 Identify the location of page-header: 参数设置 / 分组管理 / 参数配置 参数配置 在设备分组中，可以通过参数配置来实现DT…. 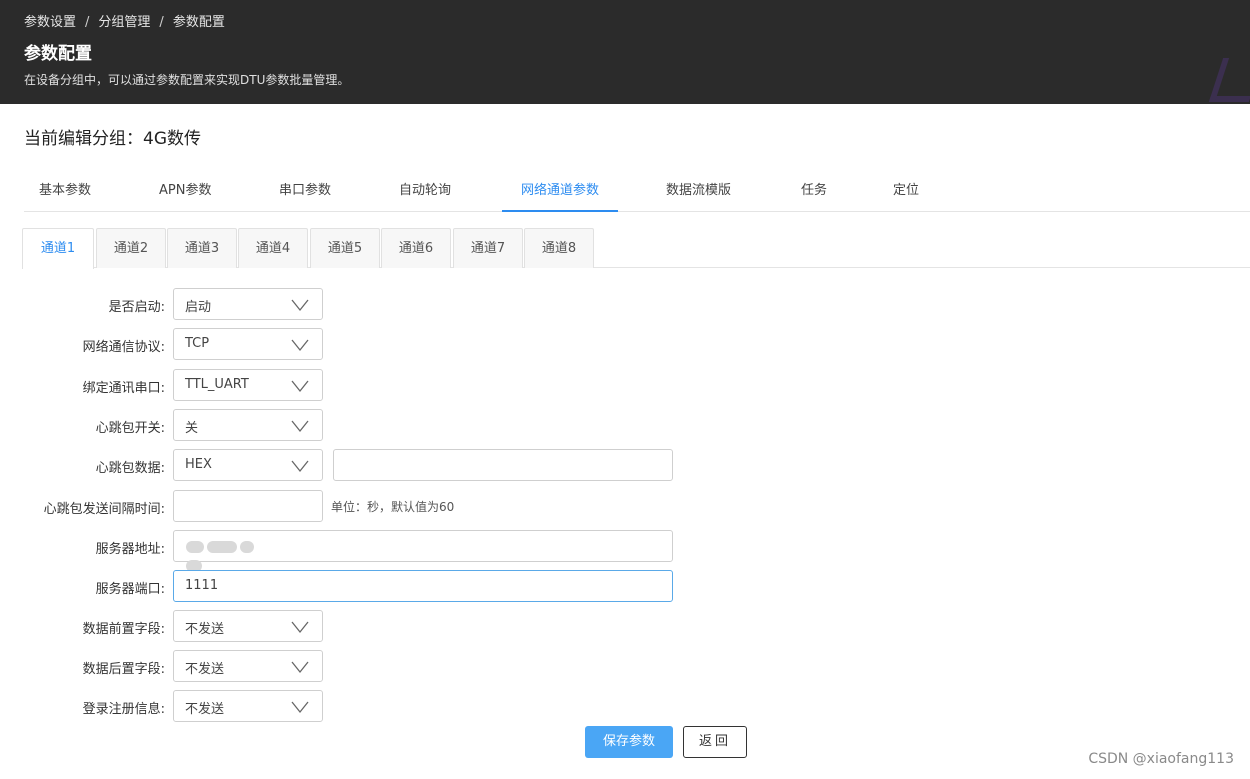
(625, 52).